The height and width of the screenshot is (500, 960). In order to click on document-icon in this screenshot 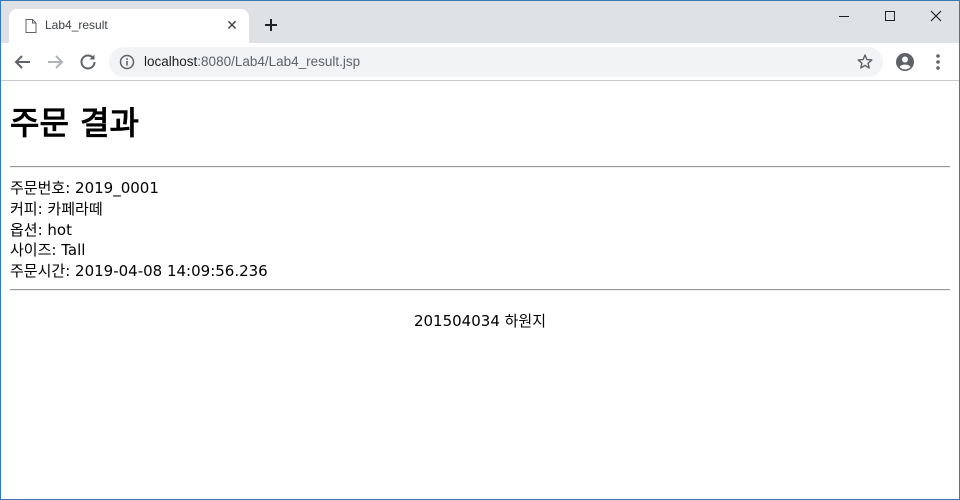, I will do `click(31, 26)`.